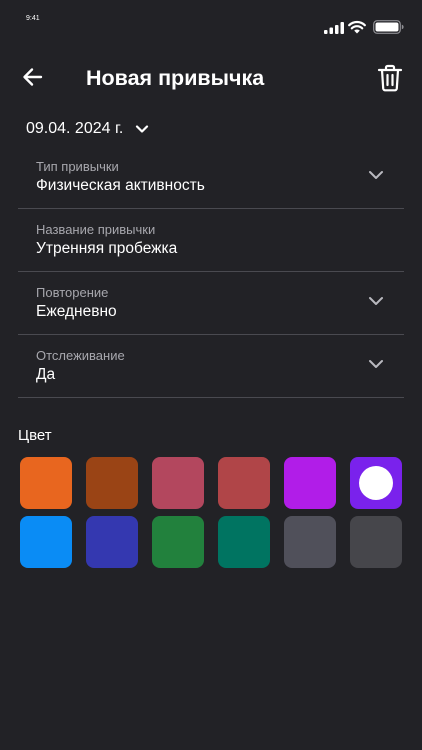 This screenshot has width=422, height=750. What do you see at coordinates (211, 20) in the screenshot?
I see `status-bar: 9:41` at bounding box center [211, 20].